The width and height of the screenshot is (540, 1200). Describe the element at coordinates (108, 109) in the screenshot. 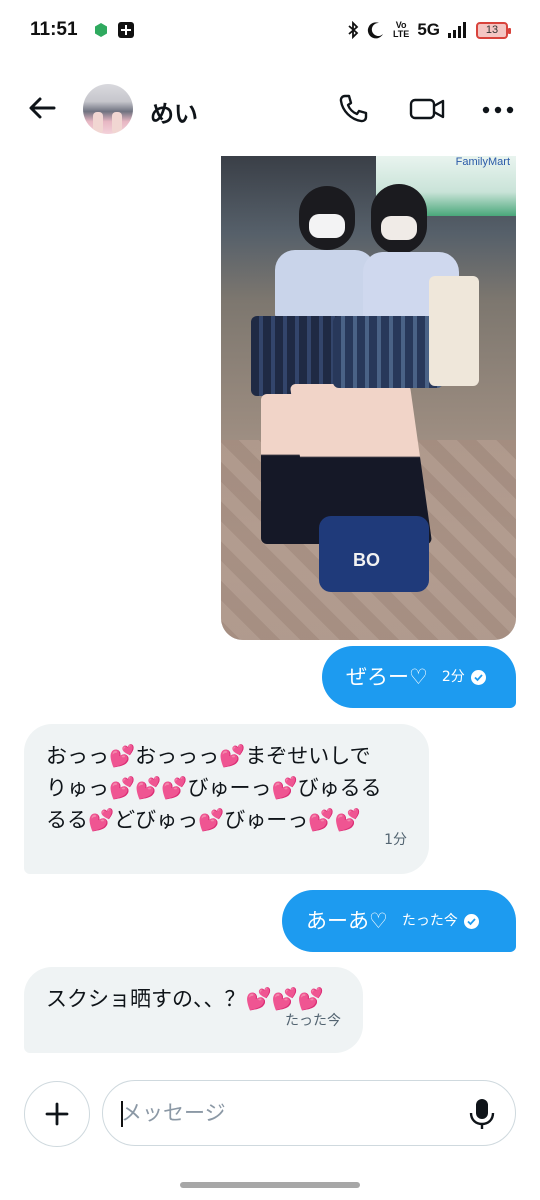

I see `avatar` at that location.